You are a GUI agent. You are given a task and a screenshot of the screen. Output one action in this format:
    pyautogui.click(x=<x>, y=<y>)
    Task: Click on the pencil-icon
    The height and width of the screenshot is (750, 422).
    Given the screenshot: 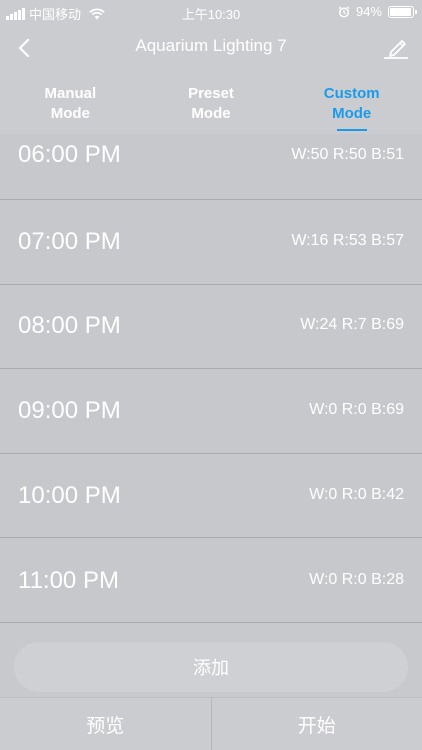 What is the action you would take?
    pyautogui.click(x=396, y=49)
    